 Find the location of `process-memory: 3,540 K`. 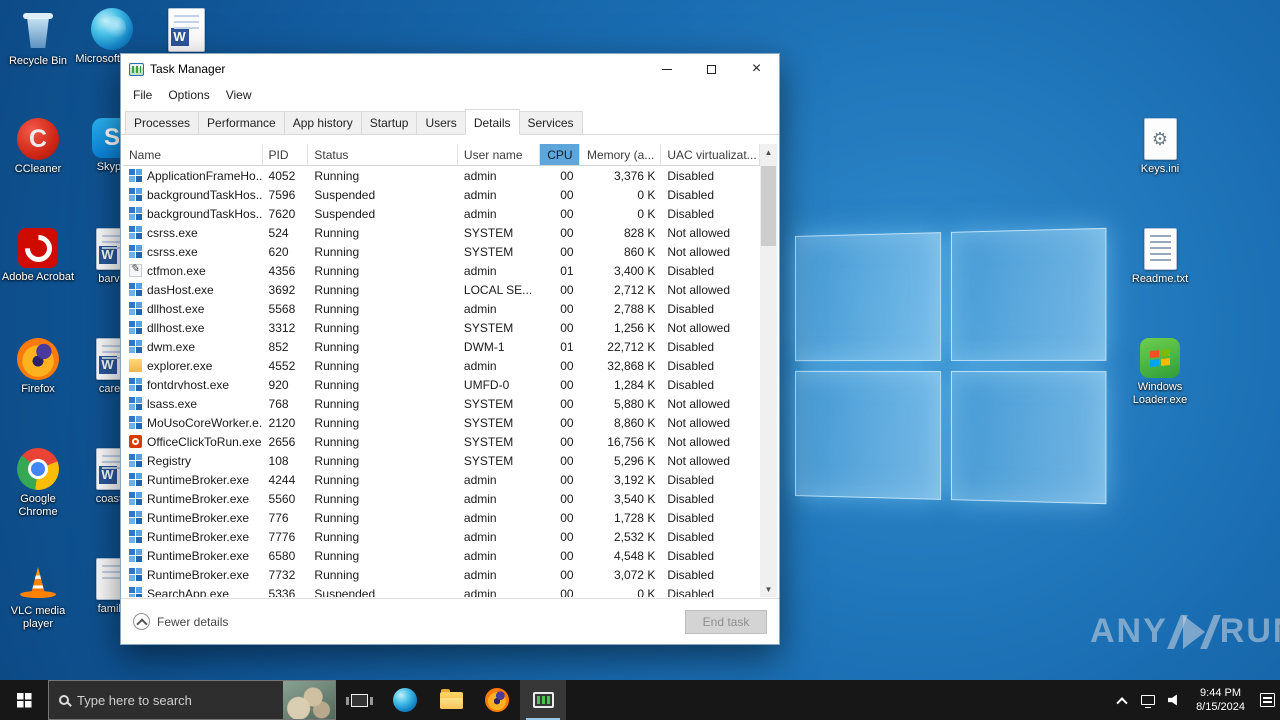

process-memory: 3,540 K is located at coordinates (634, 498).